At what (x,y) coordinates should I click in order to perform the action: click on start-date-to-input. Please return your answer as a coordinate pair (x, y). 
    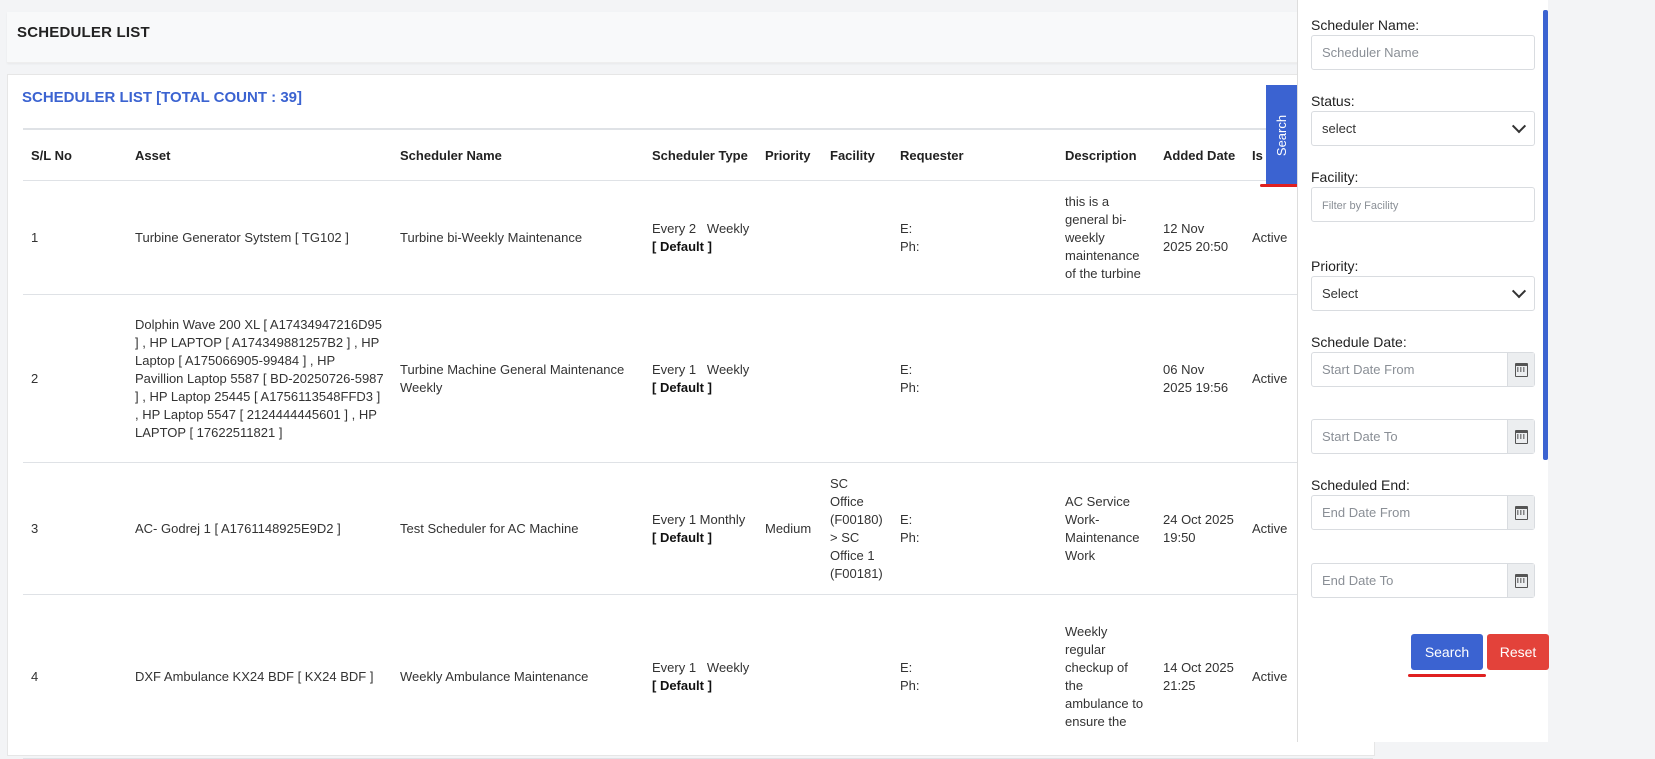
    Looking at the image, I should click on (1409, 436).